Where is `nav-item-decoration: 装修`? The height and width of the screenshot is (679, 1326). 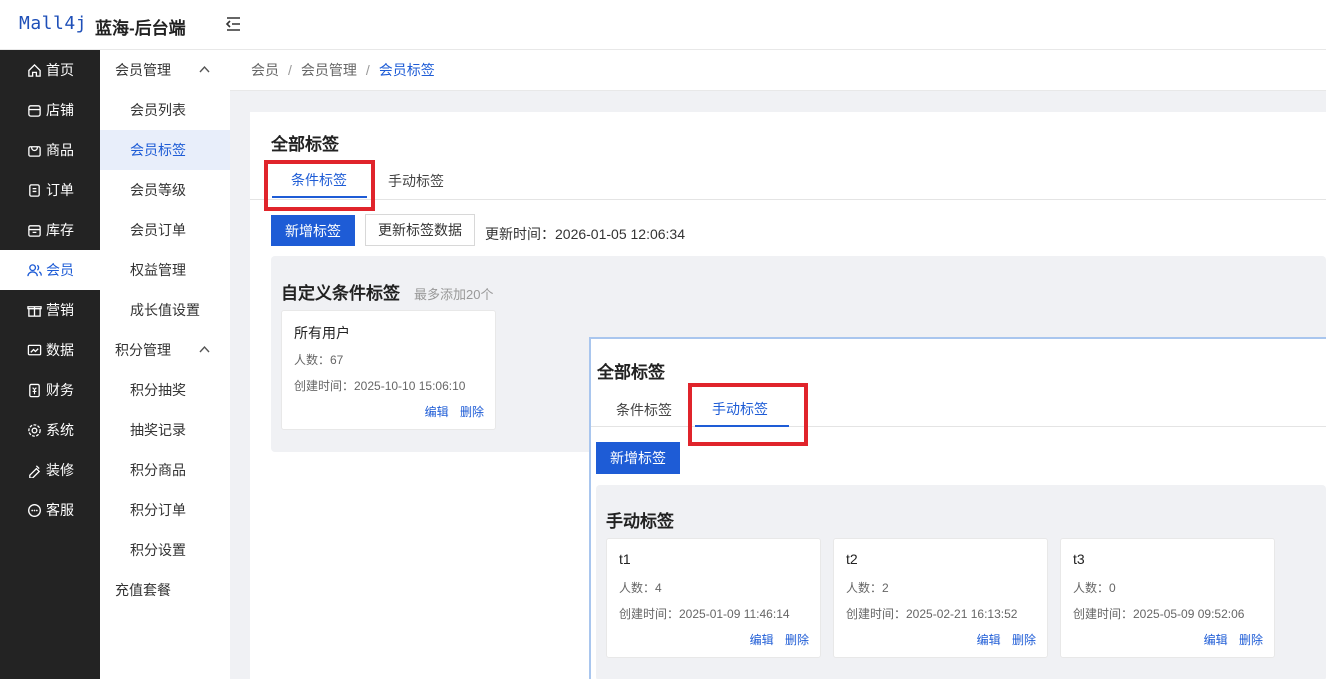 nav-item-decoration: 装修 is located at coordinates (50, 470).